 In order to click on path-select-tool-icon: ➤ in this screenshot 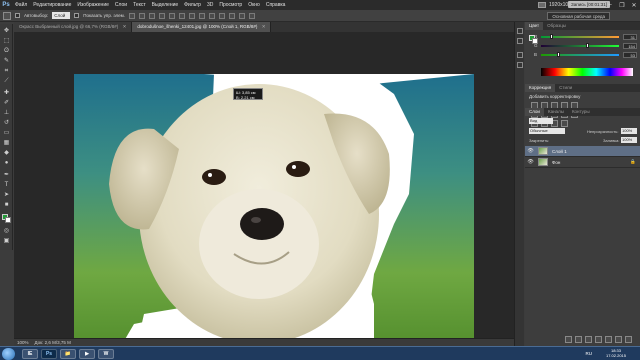, I will do `click(6, 195)`.